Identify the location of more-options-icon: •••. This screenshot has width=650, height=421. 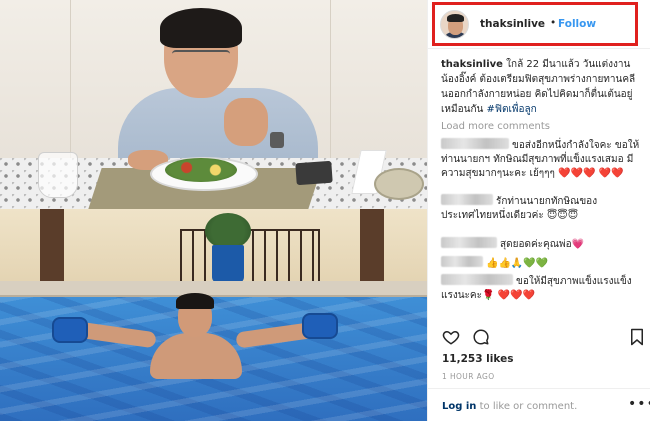
(639, 404).